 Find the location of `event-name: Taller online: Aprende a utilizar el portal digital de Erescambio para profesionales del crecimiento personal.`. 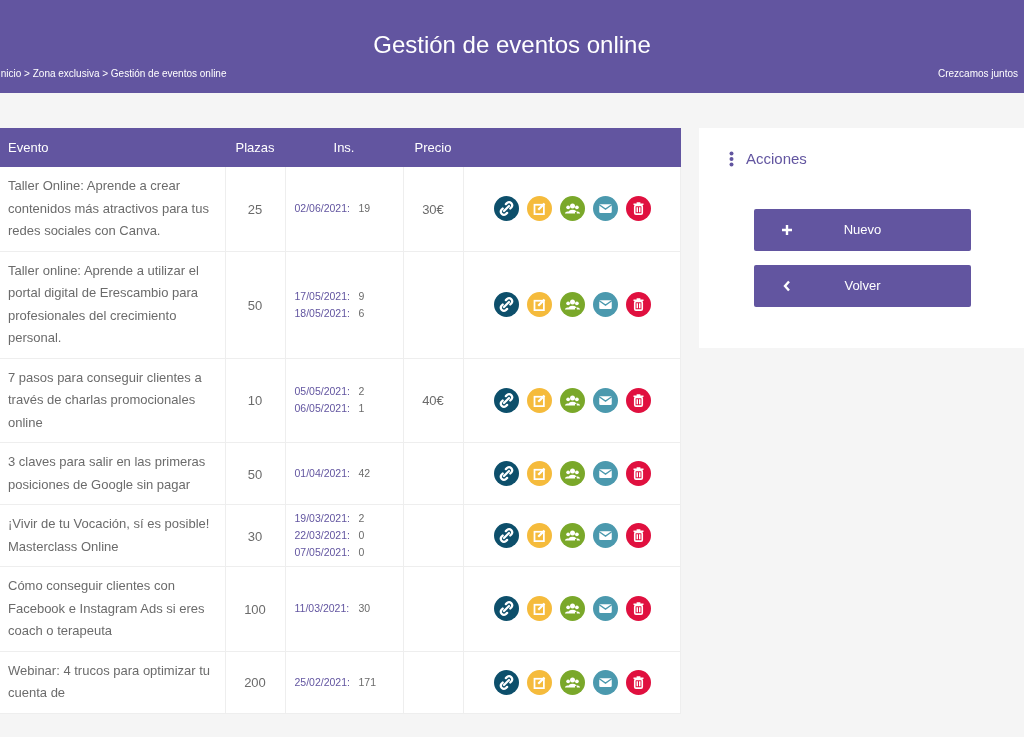

event-name: Taller online: Aprende a utilizar el portal digital de Erescambio para profesionales del crecimiento personal. is located at coordinates (104, 304).